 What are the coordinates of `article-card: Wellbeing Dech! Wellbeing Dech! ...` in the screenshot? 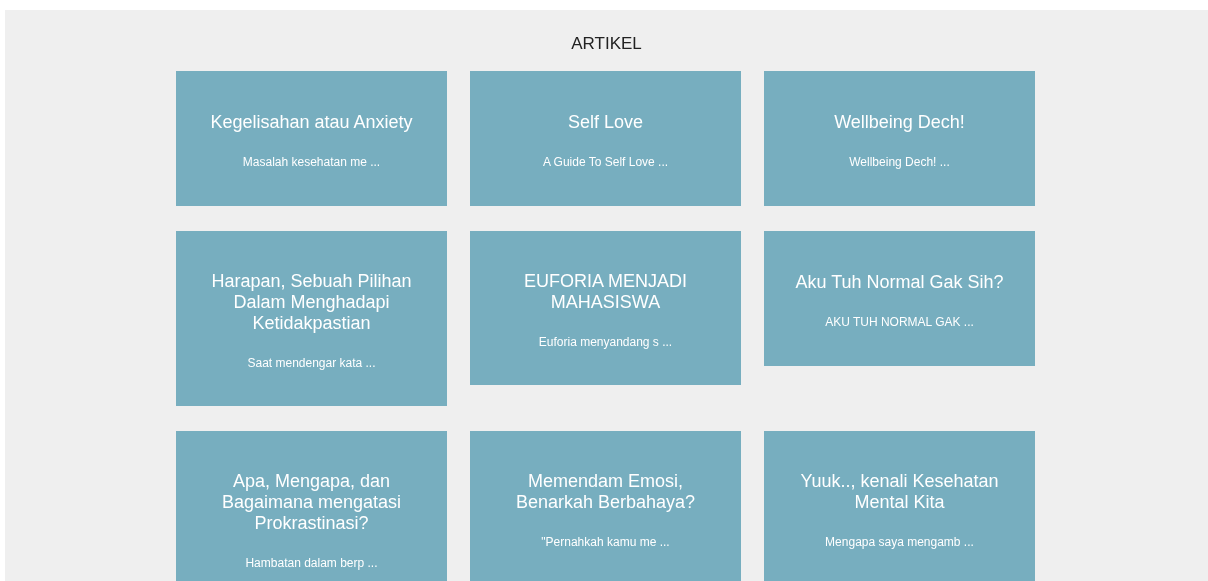 It's located at (899, 138).